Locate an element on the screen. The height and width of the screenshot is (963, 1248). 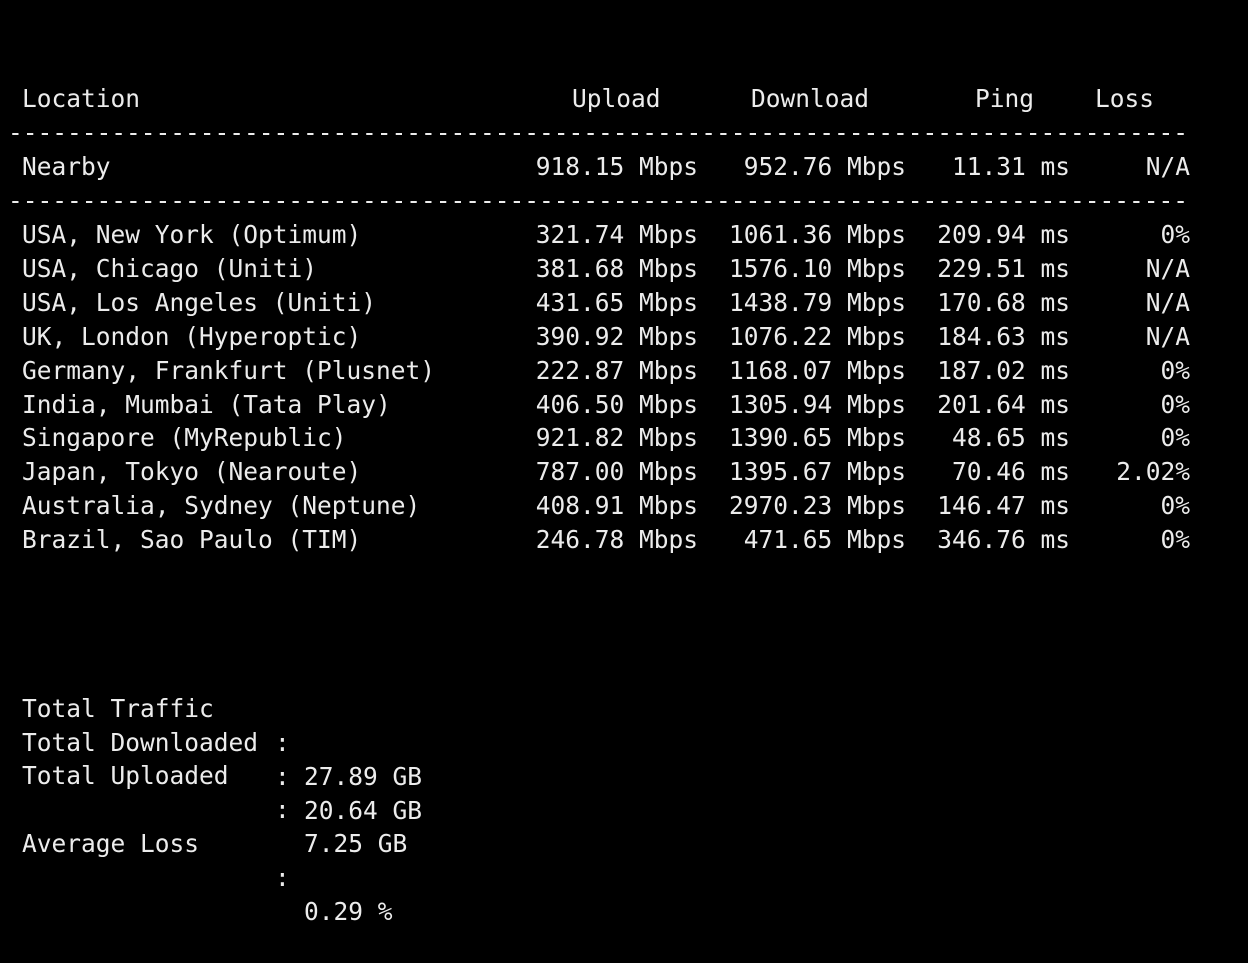
row-download: 2970.23 Mbps is located at coordinates (817, 505).